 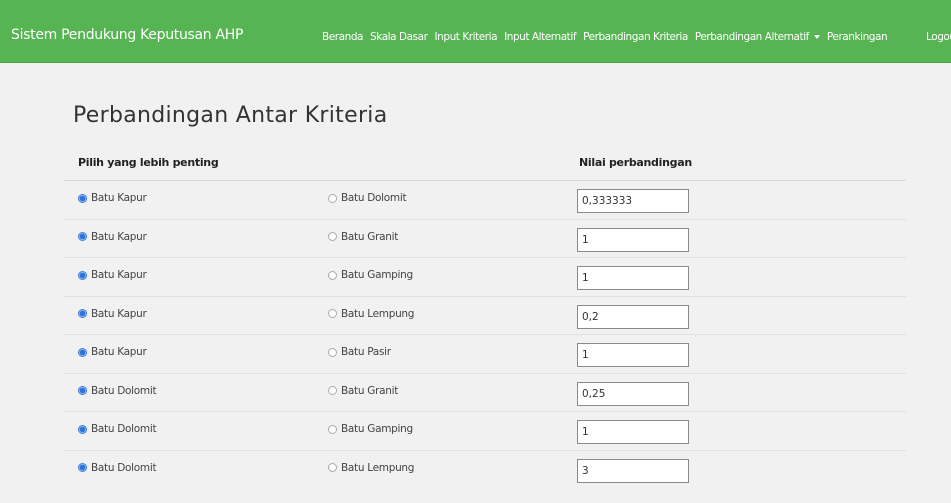 What do you see at coordinates (485, 239) in the screenshot?
I see `table-row: Batu Kapur Batu Granit 1` at bounding box center [485, 239].